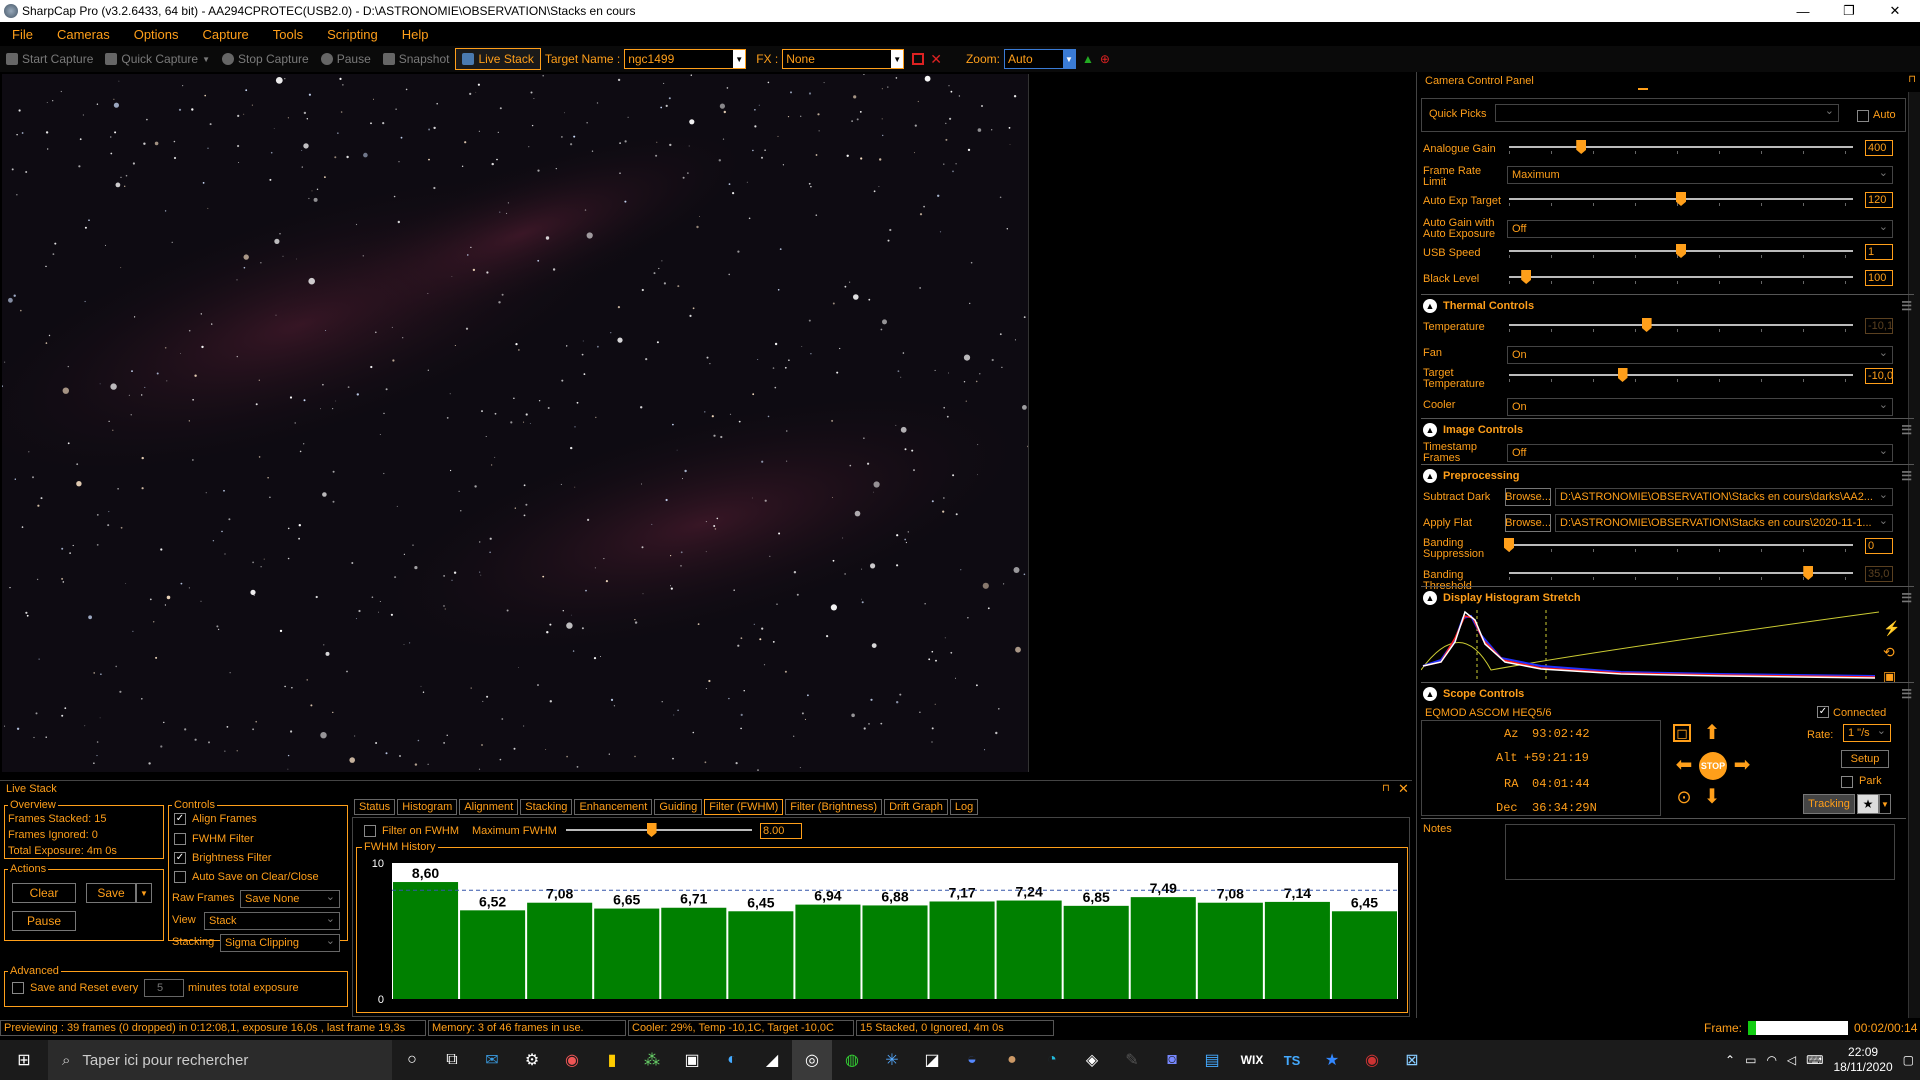  I want to click on app-icon: ◈, so click(1092, 1060).